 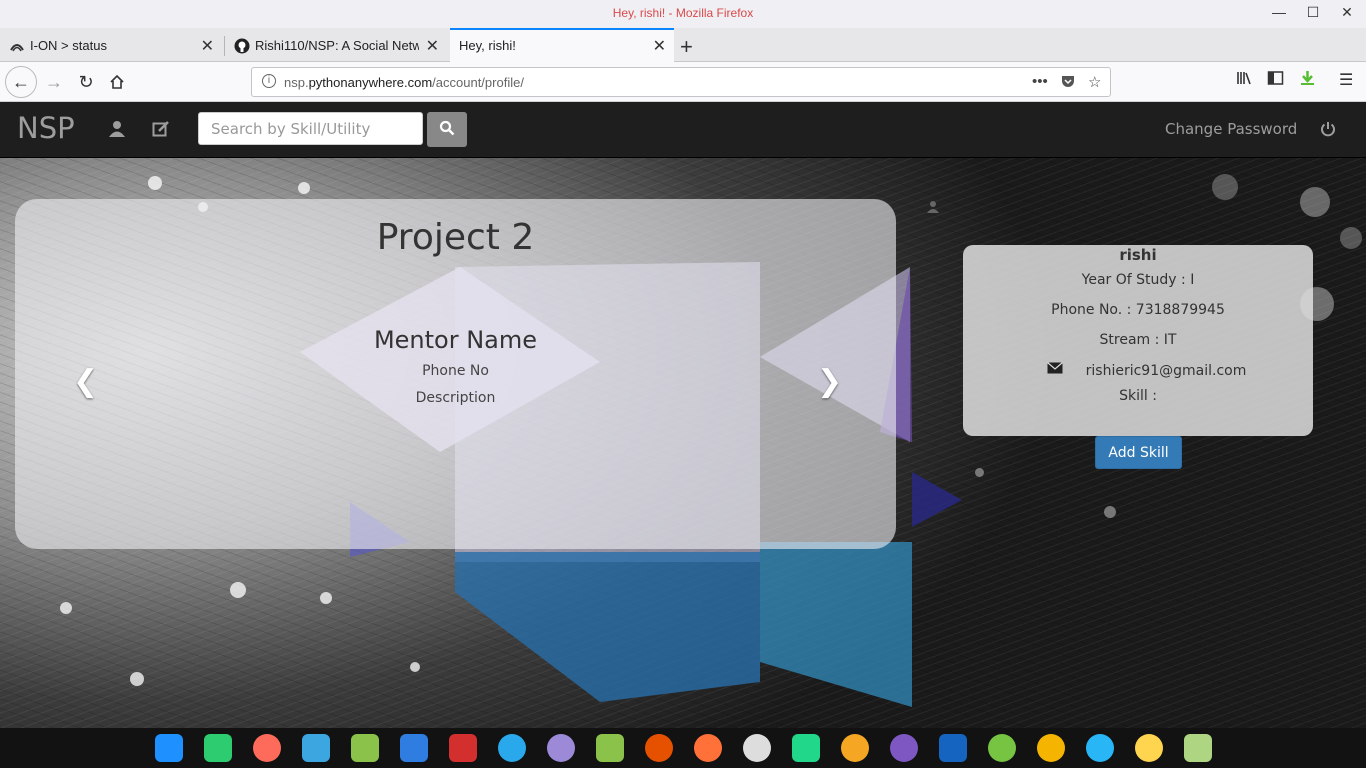 I want to click on page-actions-icon: •••, so click(x=1040, y=81).